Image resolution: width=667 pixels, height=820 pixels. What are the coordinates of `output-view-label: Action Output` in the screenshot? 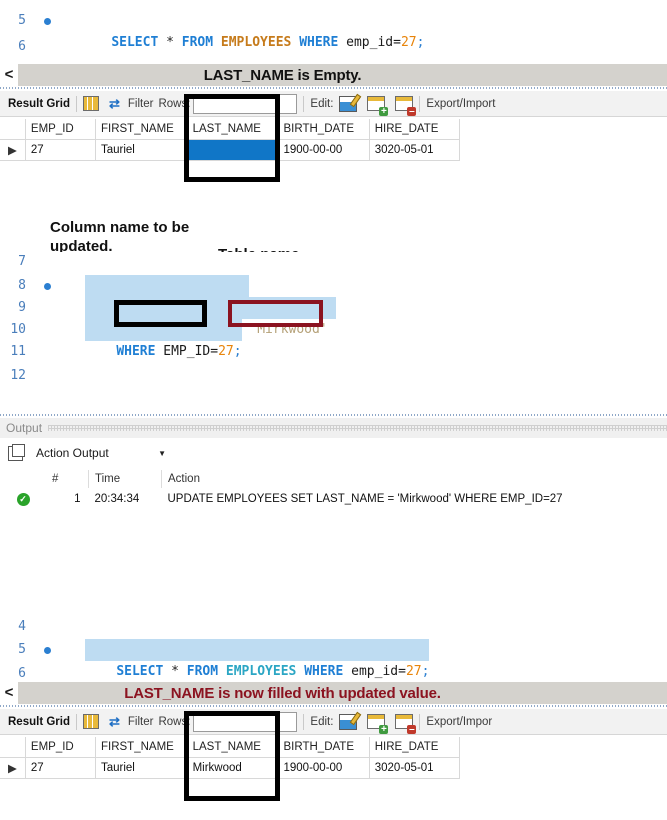 It's located at (72, 453).